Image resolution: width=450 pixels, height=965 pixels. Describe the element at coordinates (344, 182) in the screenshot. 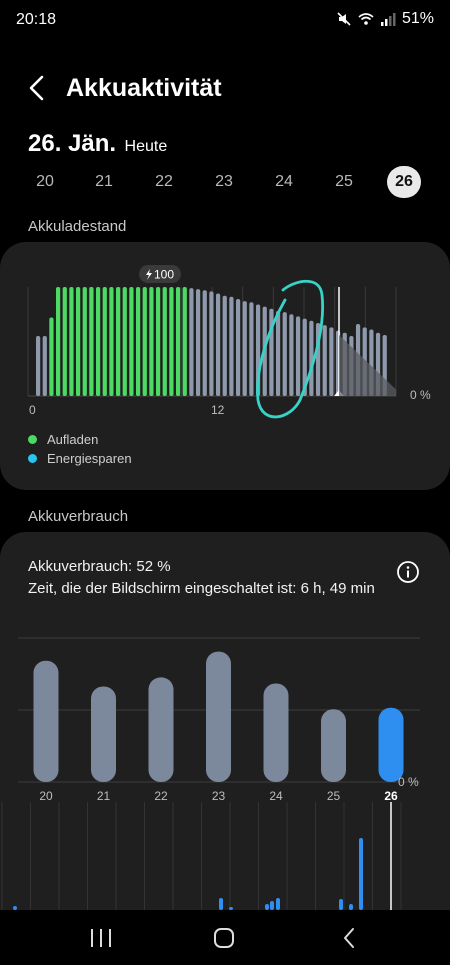

I see `day-item: 25` at that location.